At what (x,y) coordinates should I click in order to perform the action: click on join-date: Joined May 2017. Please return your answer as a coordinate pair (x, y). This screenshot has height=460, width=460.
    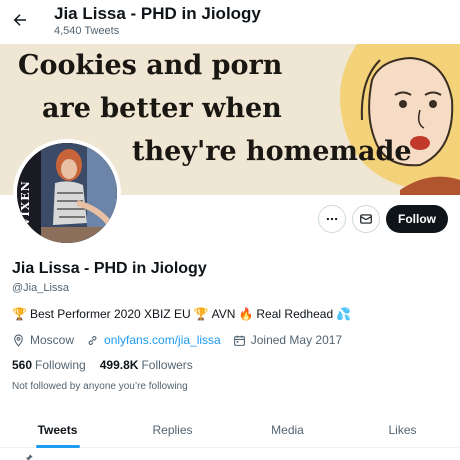
    Looking at the image, I should click on (287, 340).